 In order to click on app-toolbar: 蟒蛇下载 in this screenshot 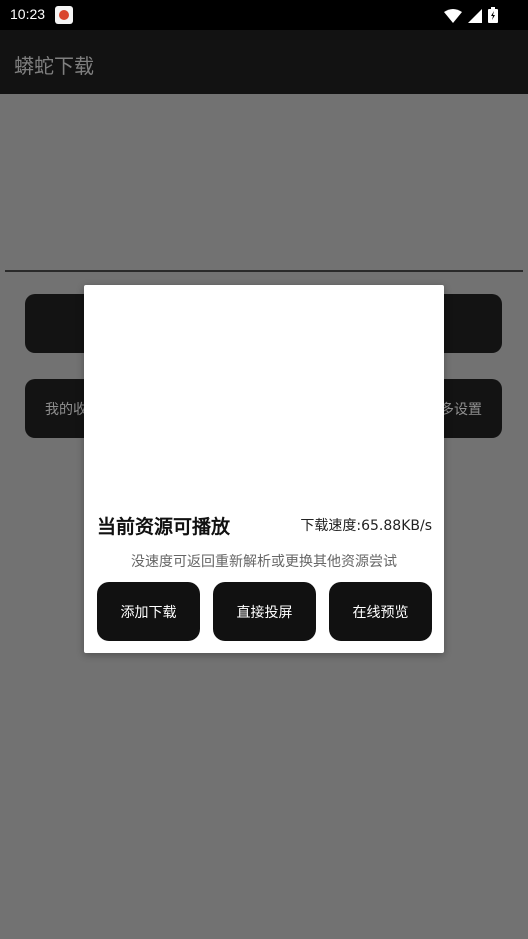, I will do `click(264, 62)`.